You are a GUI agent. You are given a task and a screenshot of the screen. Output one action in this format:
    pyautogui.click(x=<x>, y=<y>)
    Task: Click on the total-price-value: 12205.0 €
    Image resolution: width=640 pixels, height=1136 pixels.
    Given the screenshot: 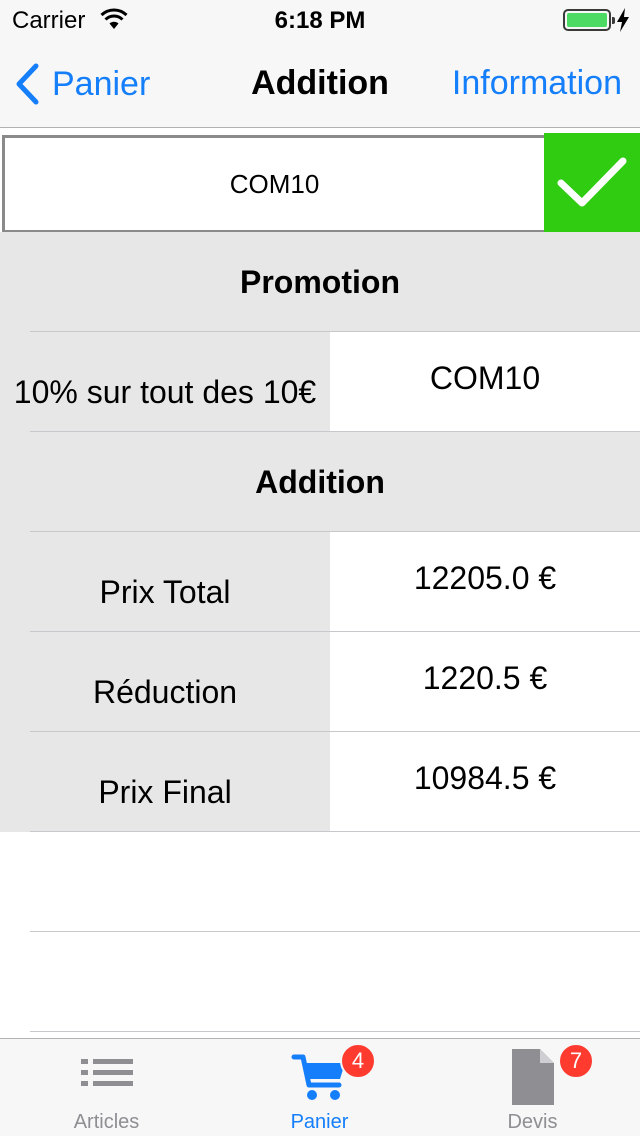 What is the action you would take?
    pyautogui.click(x=485, y=582)
    